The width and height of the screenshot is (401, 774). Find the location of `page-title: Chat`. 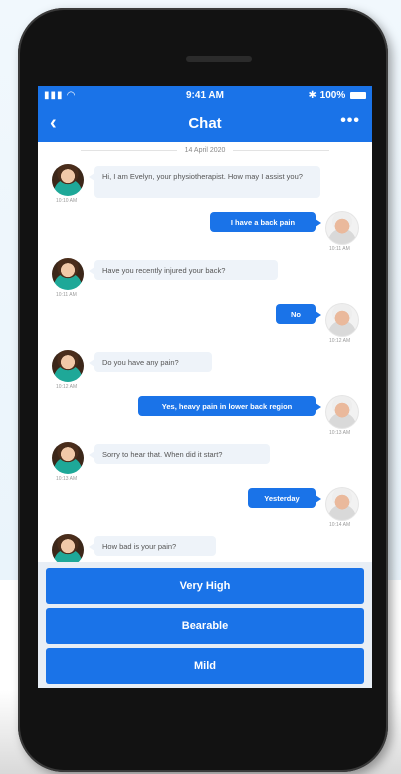

page-title: Chat is located at coordinates (205, 123).